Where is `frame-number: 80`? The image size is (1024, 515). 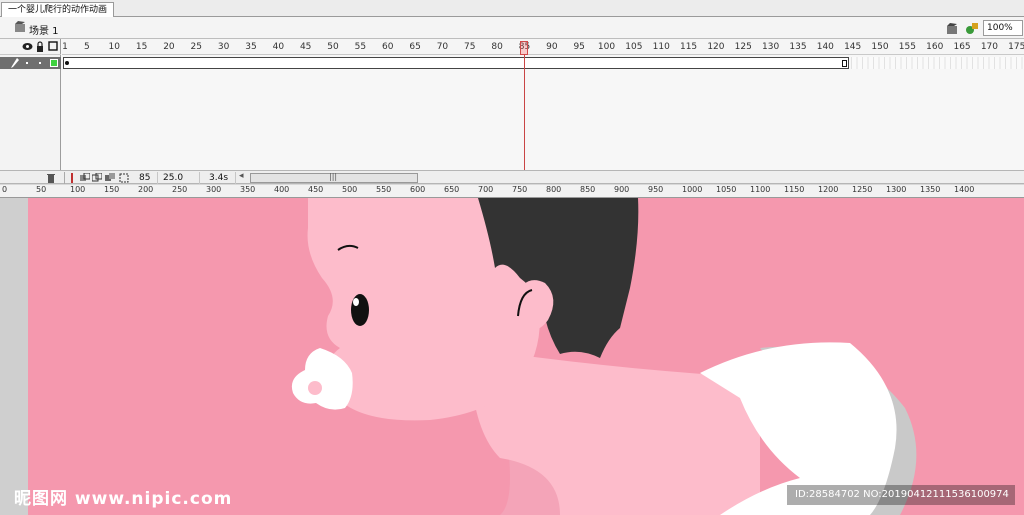 frame-number: 80 is located at coordinates (497, 47).